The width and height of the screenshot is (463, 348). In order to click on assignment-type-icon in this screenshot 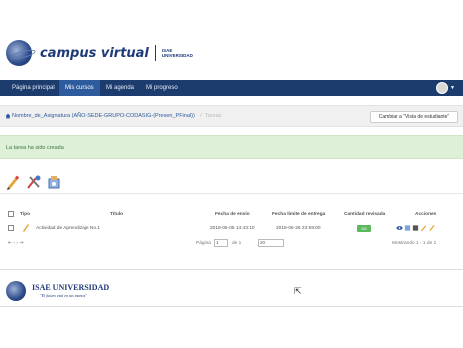, I will do `click(26, 228)`.